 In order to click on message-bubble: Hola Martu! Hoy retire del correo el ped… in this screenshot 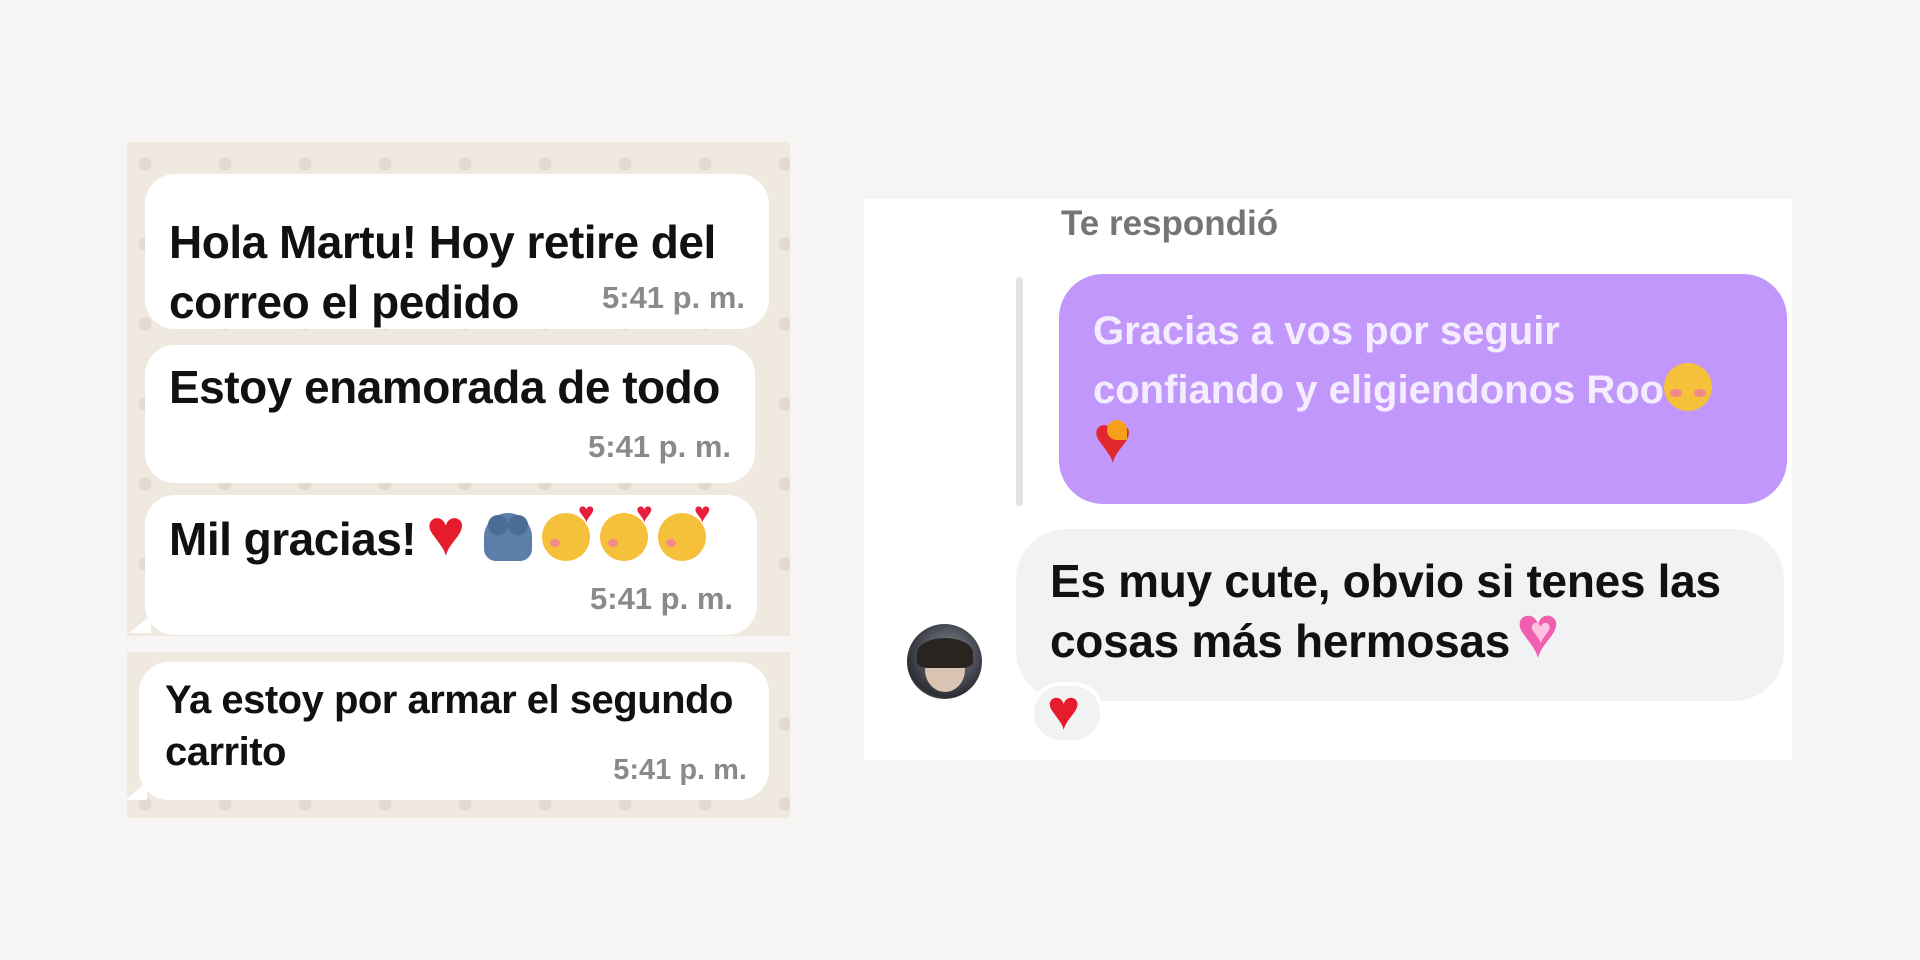, I will do `click(457, 251)`.